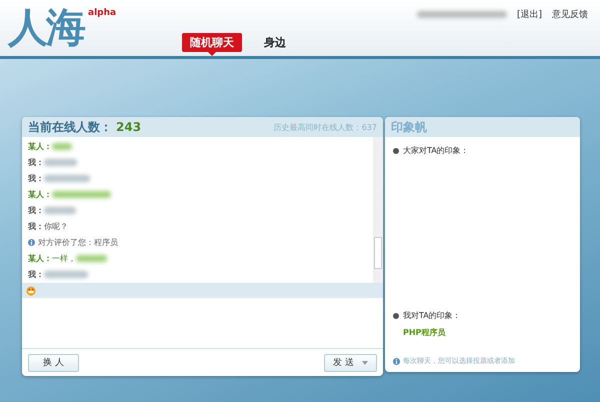  I want to click on message-input, so click(202, 323).